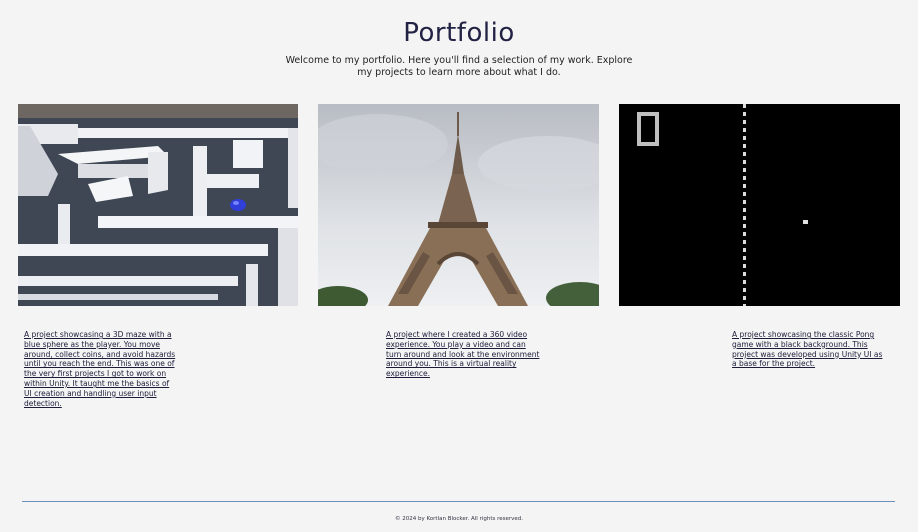 Image resolution: width=918 pixels, height=532 pixels. I want to click on footer-divider, so click(458, 501).